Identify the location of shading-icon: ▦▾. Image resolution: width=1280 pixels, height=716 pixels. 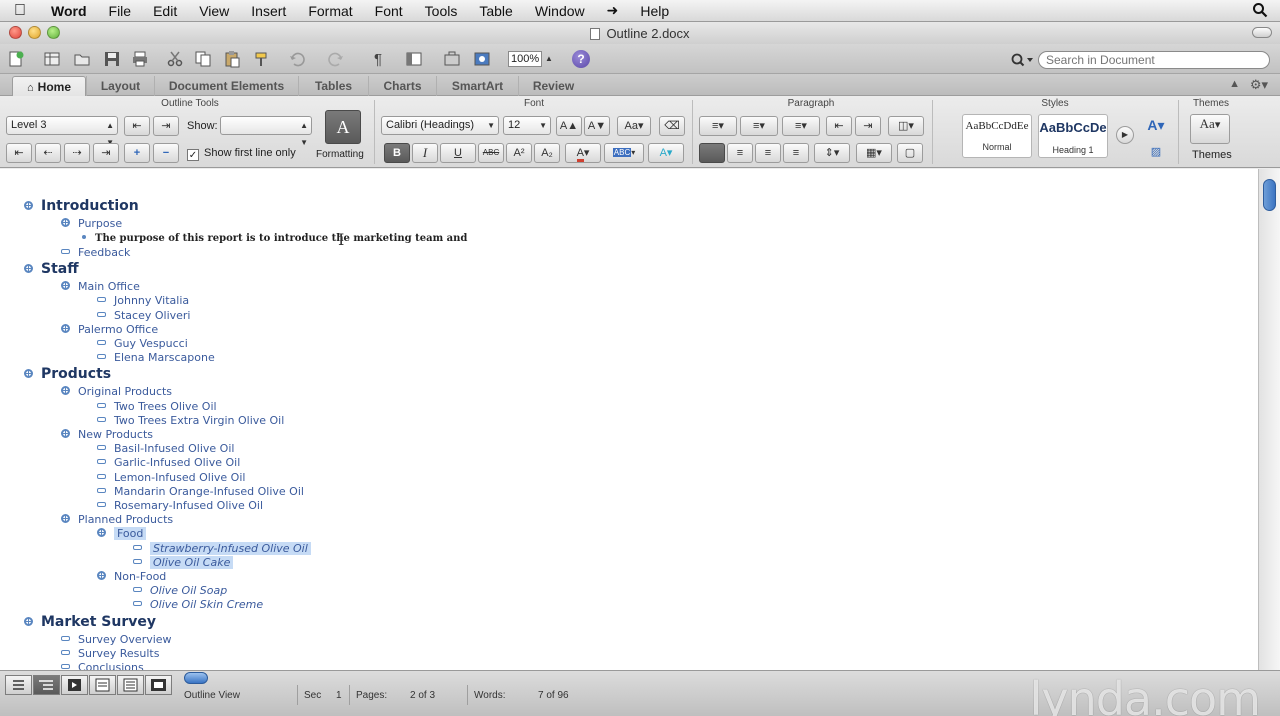
(874, 153).